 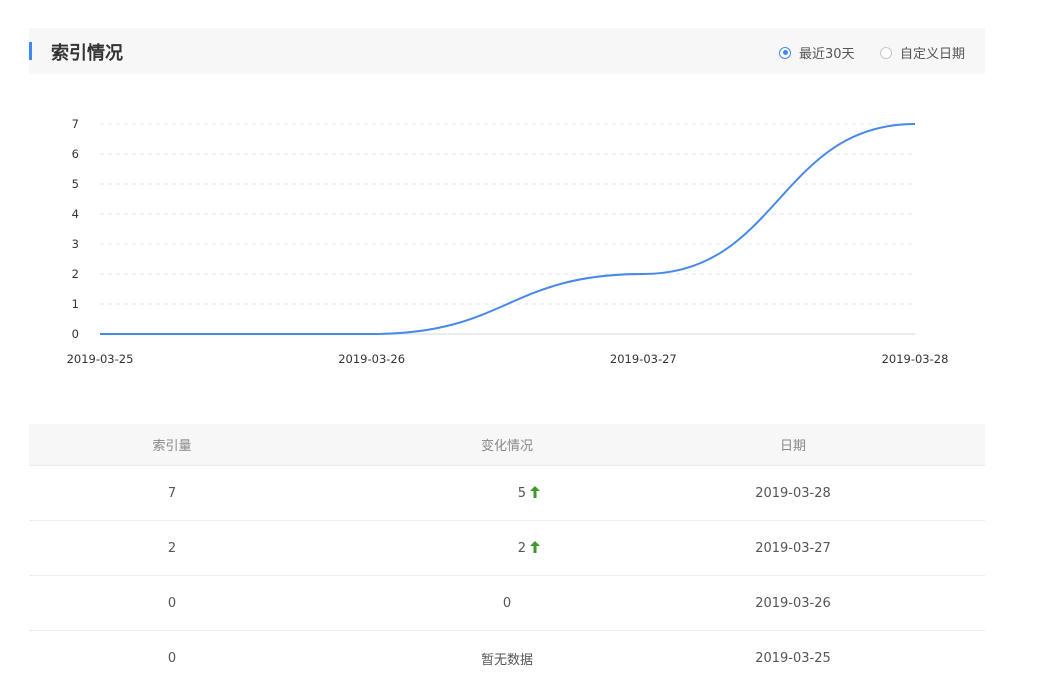 What do you see at coordinates (75, 184) in the screenshot?
I see `y-tick-label: 5` at bounding box center [75, 184].